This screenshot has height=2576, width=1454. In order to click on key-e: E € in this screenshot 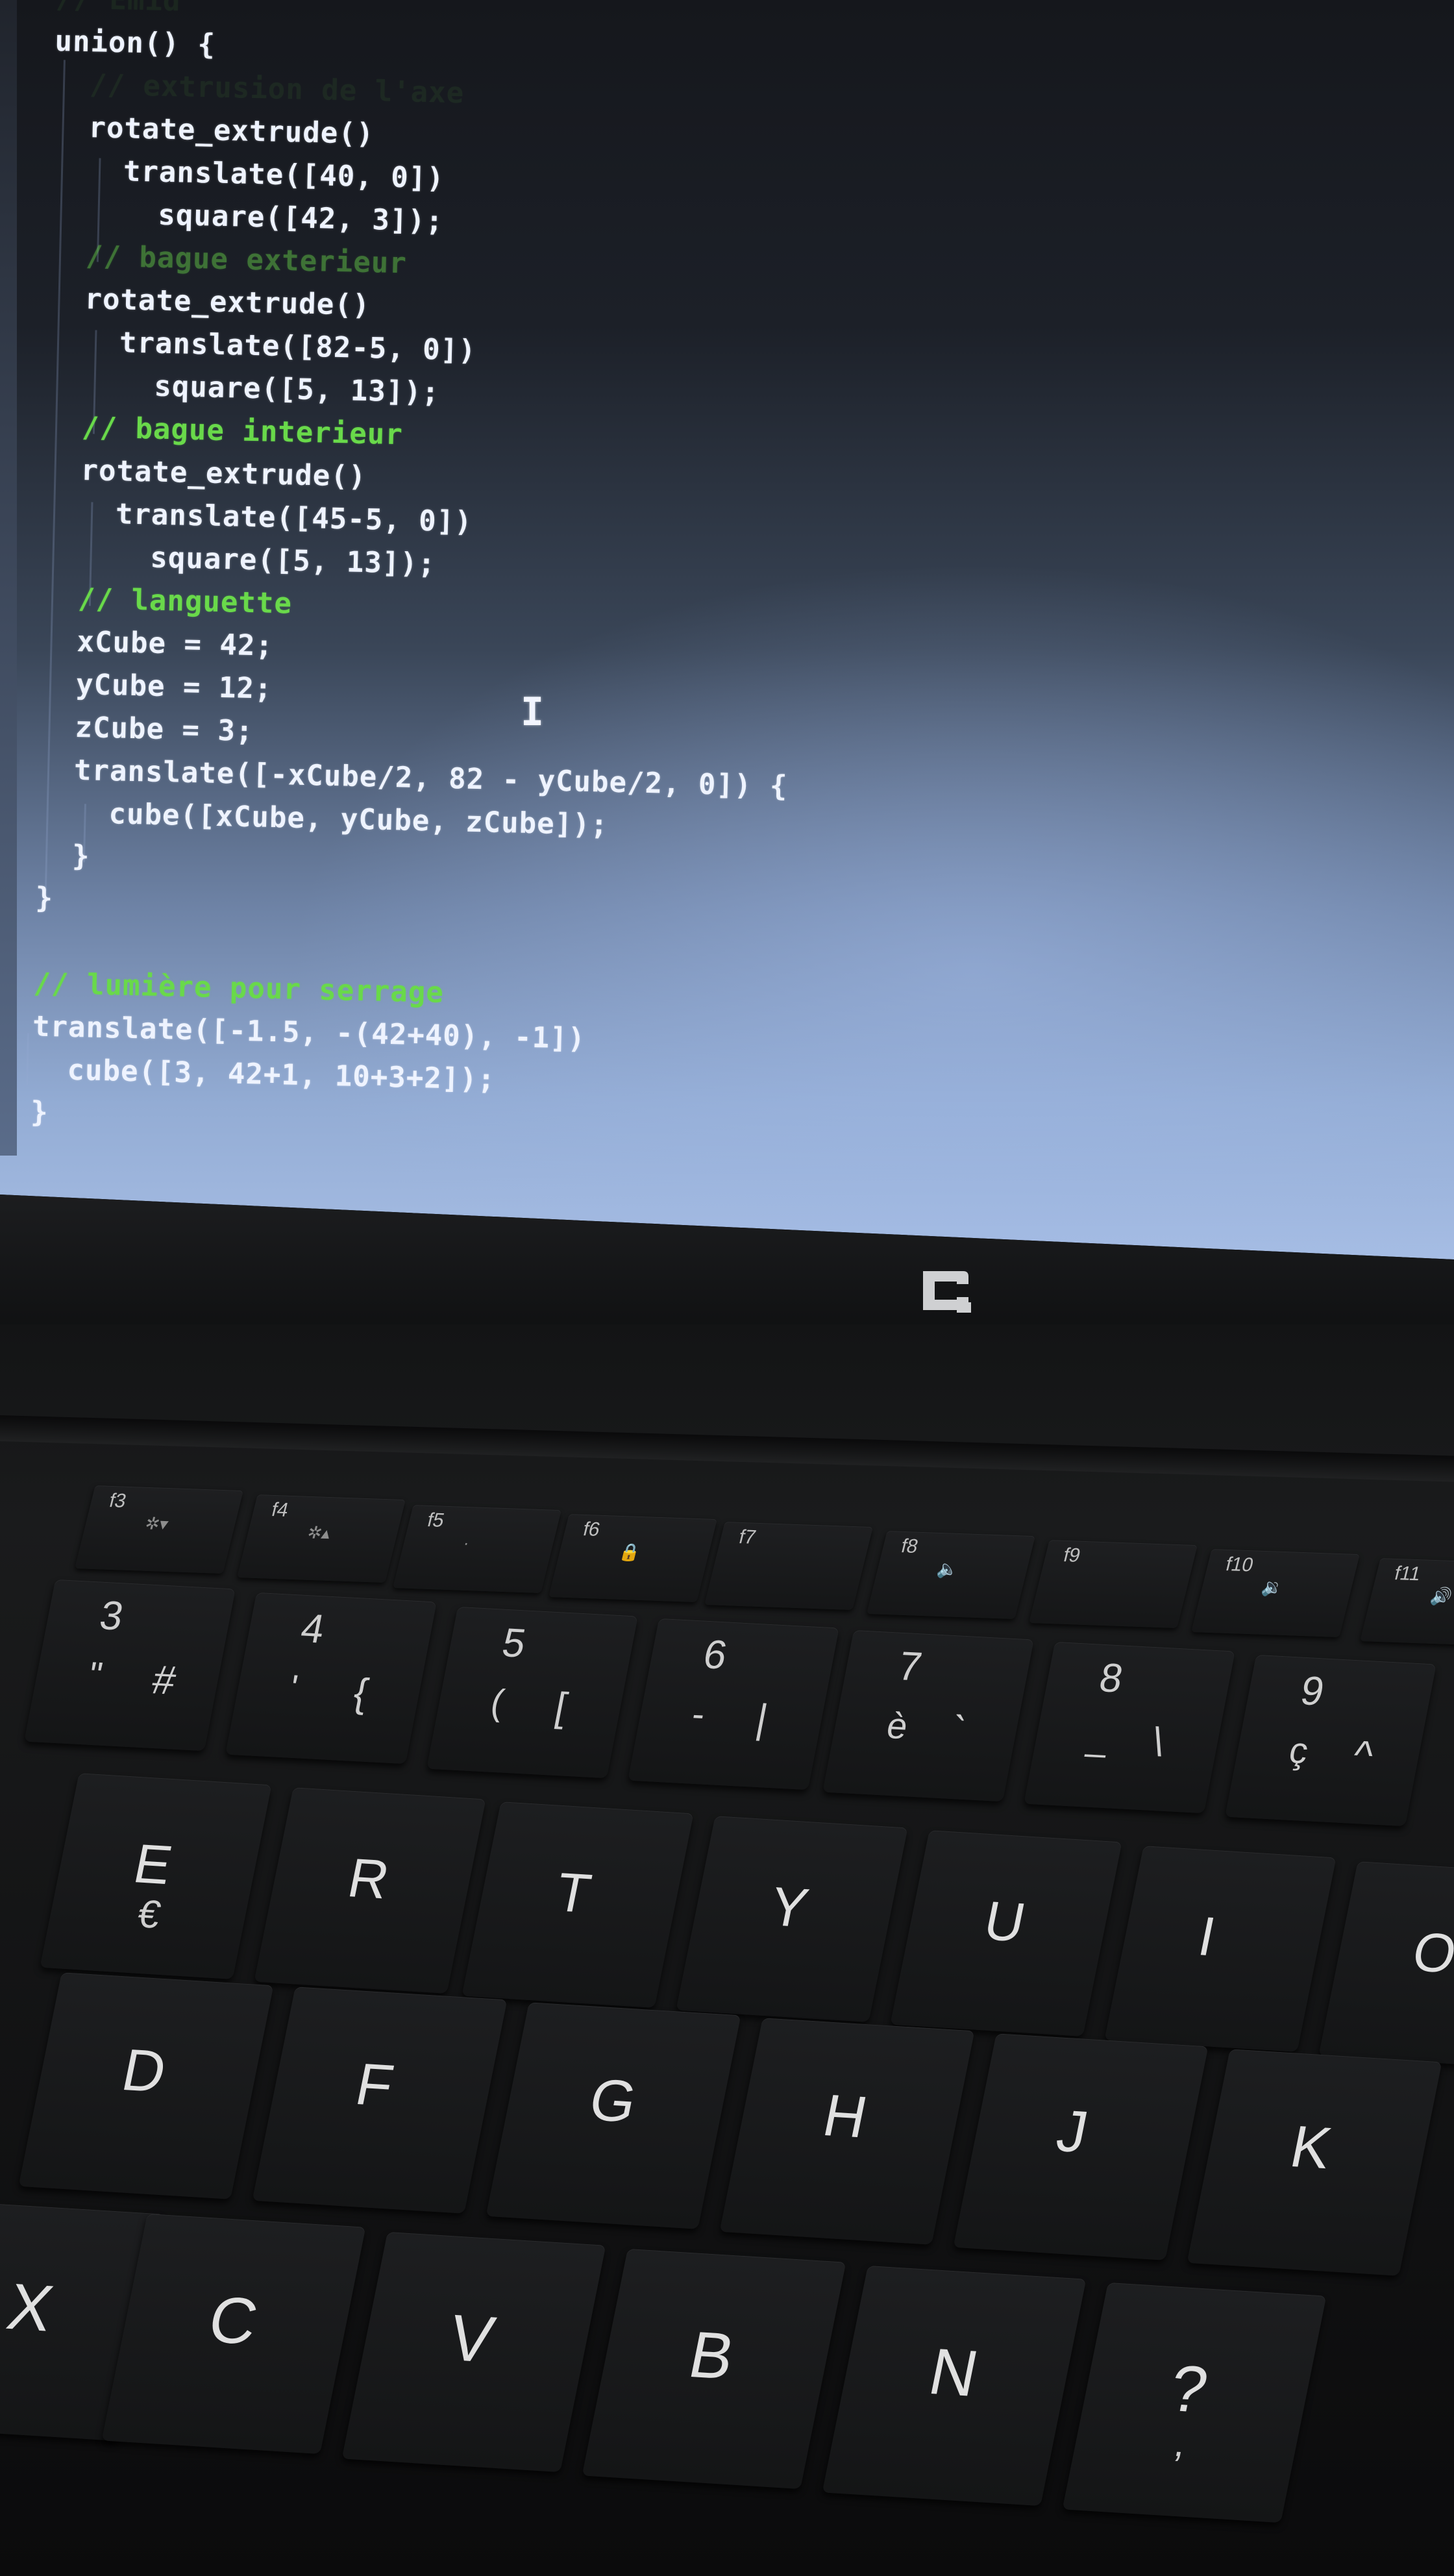, I will do `click(156, 1876)`.